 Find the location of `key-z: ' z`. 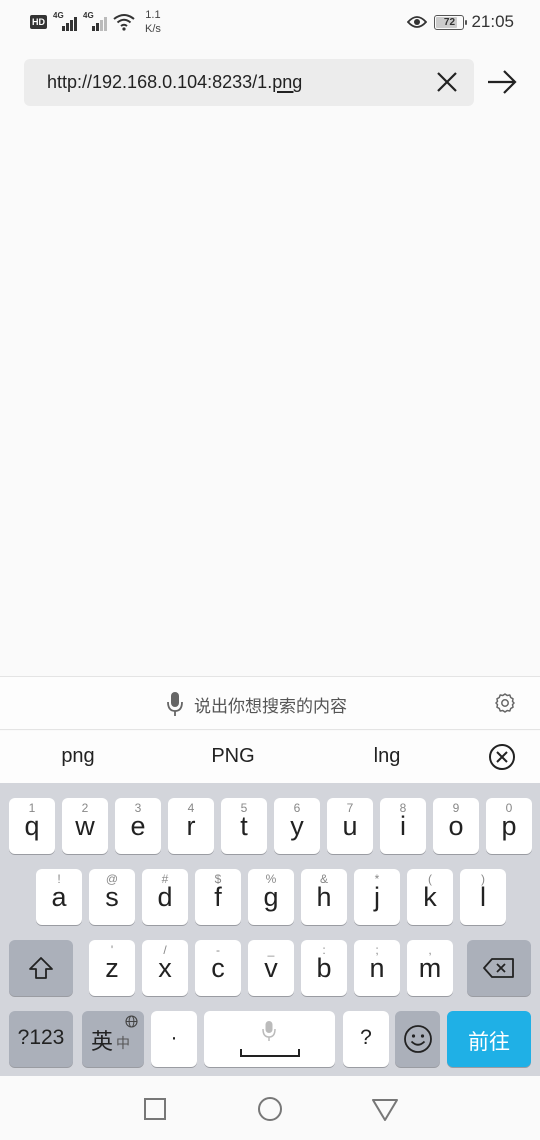

key-z: ' z is located at coordinates (112, 968).